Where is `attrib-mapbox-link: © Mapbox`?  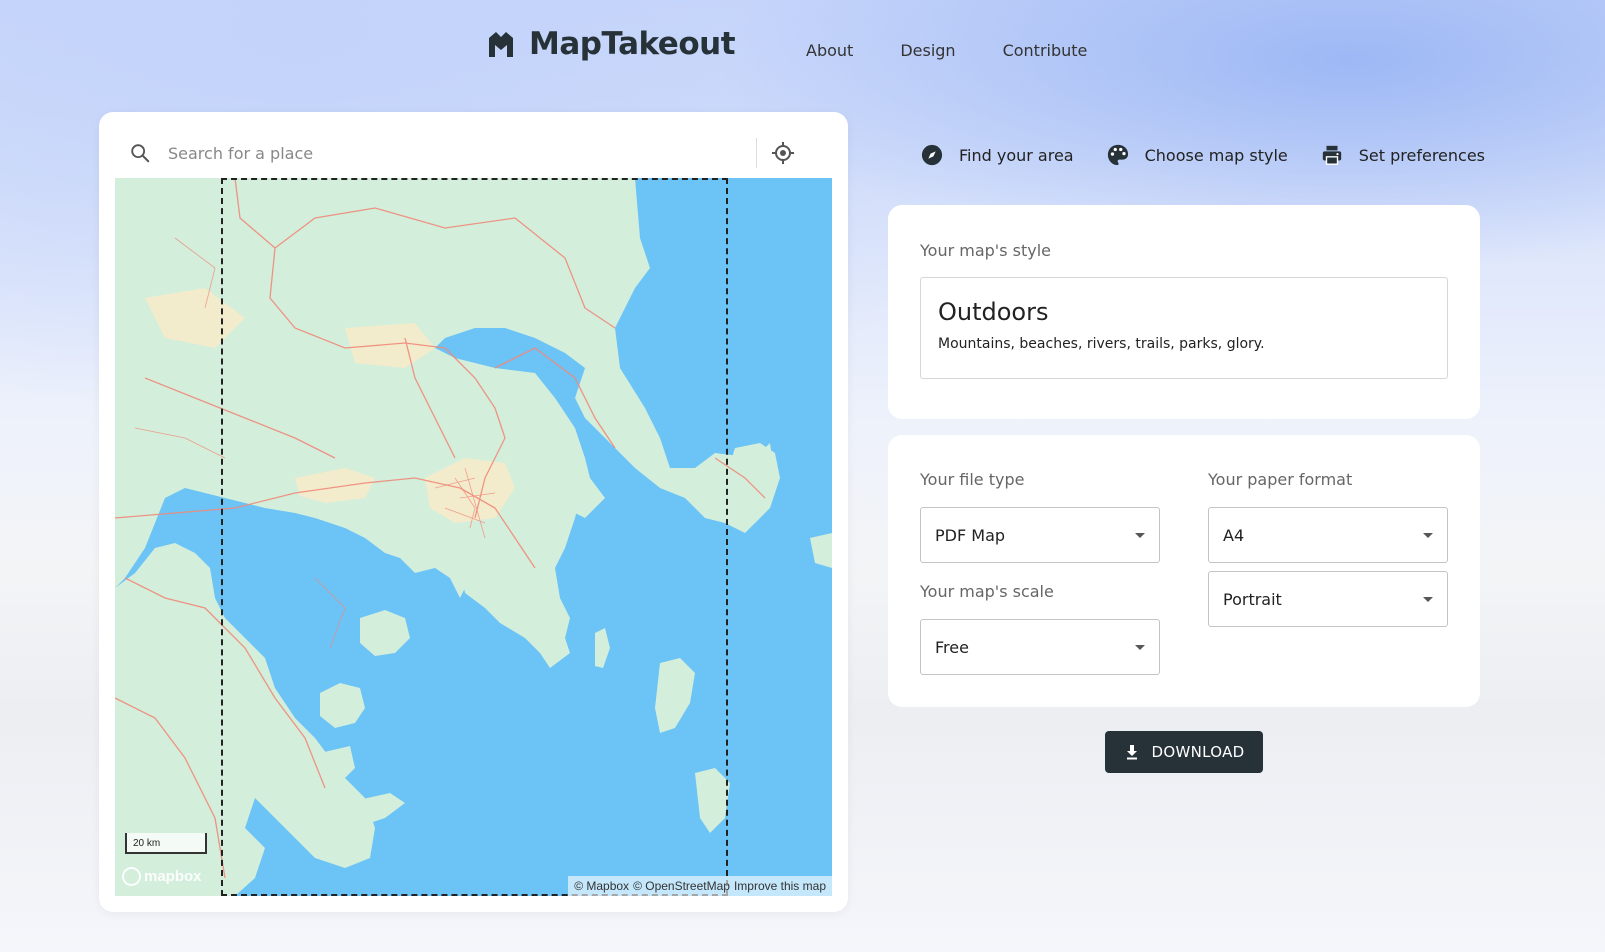
attrib-mapbox-link: © Mapbox is located at coordinates (601, 886).